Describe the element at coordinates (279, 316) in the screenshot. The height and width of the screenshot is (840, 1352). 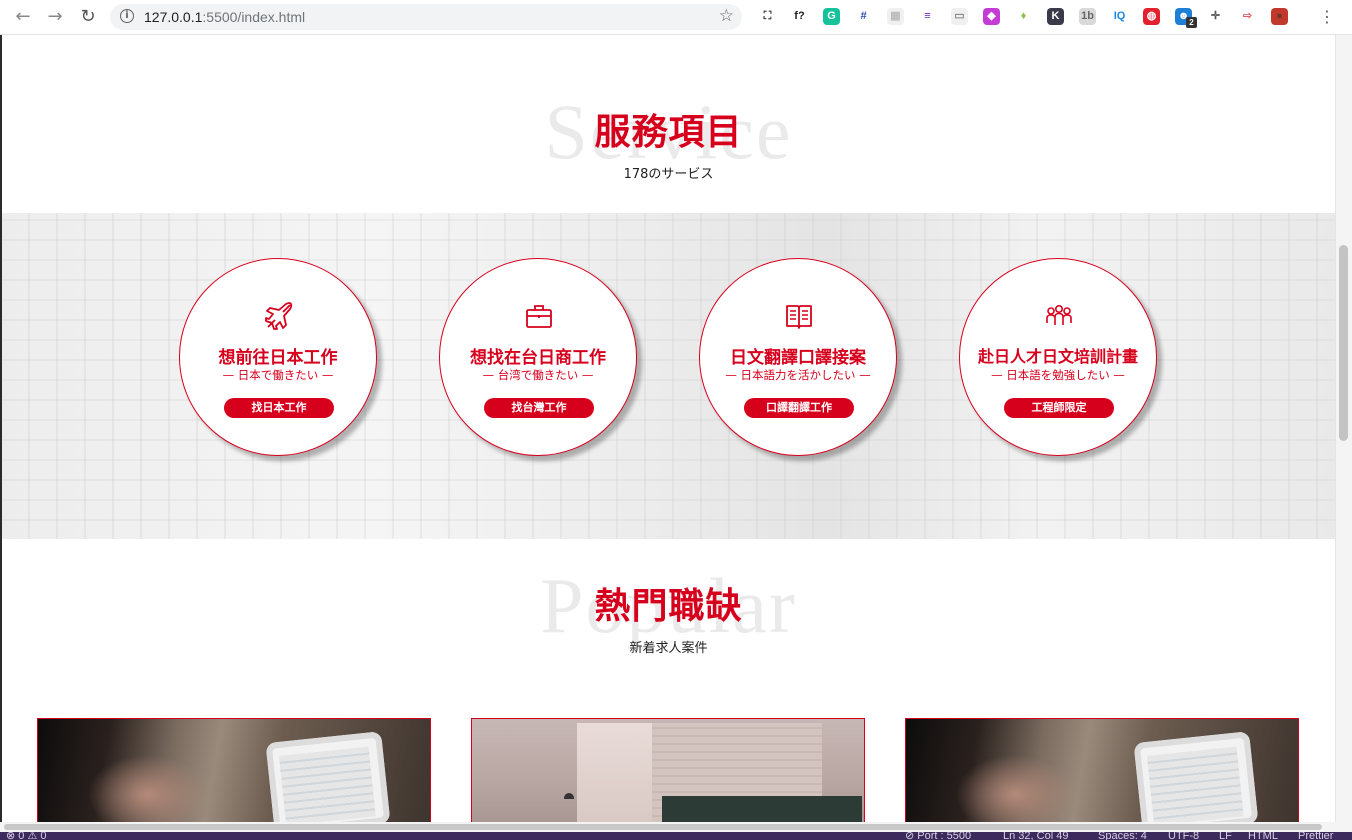
I see `airplane-icon` at that location.